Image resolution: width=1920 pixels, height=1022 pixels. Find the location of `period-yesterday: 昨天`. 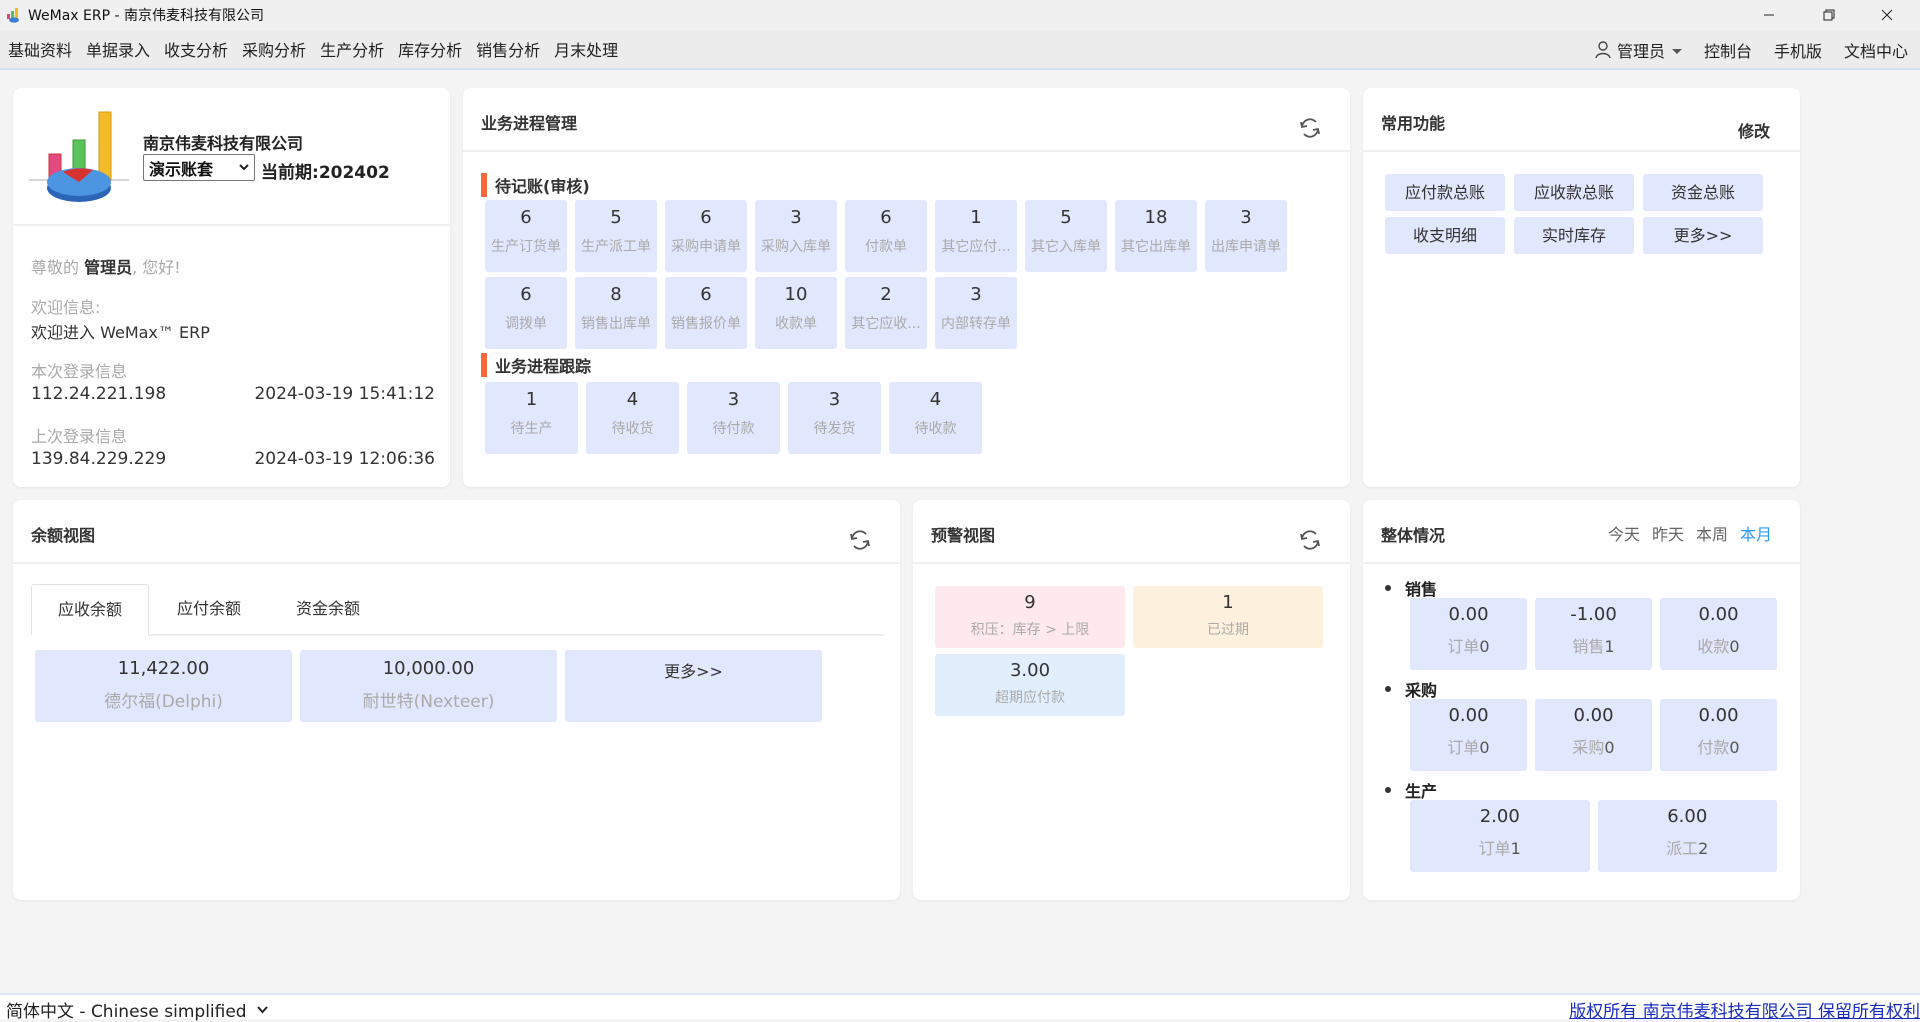

period-yesterday: 昨天 is located at coordinates (1668, 533).